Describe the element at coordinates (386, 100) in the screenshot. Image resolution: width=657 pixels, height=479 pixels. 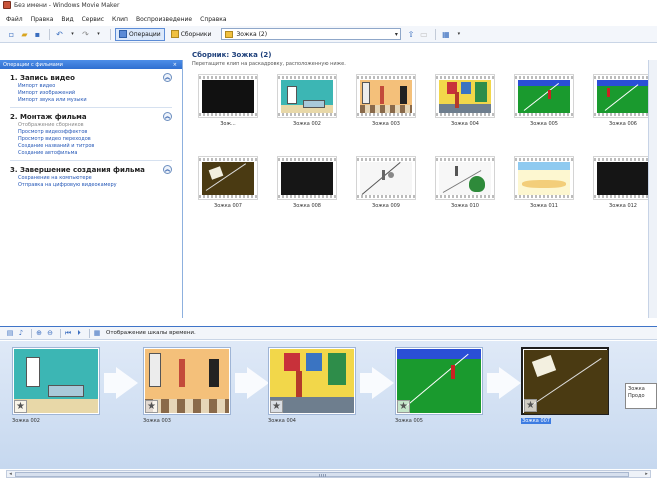
I see `collection-clip: Зожка 003` at that location.